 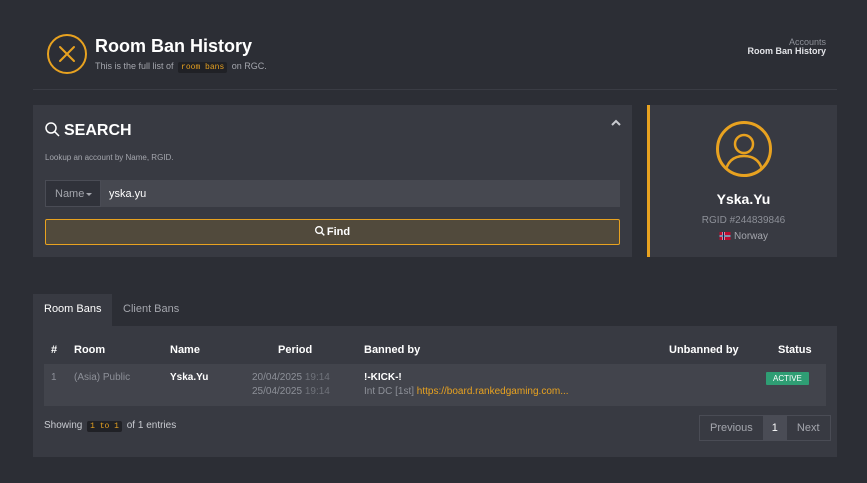 What do you see at coordinates (743, 236) in the screenshot?
I see `profile-country: Norway` at bounding box center [743, 236].